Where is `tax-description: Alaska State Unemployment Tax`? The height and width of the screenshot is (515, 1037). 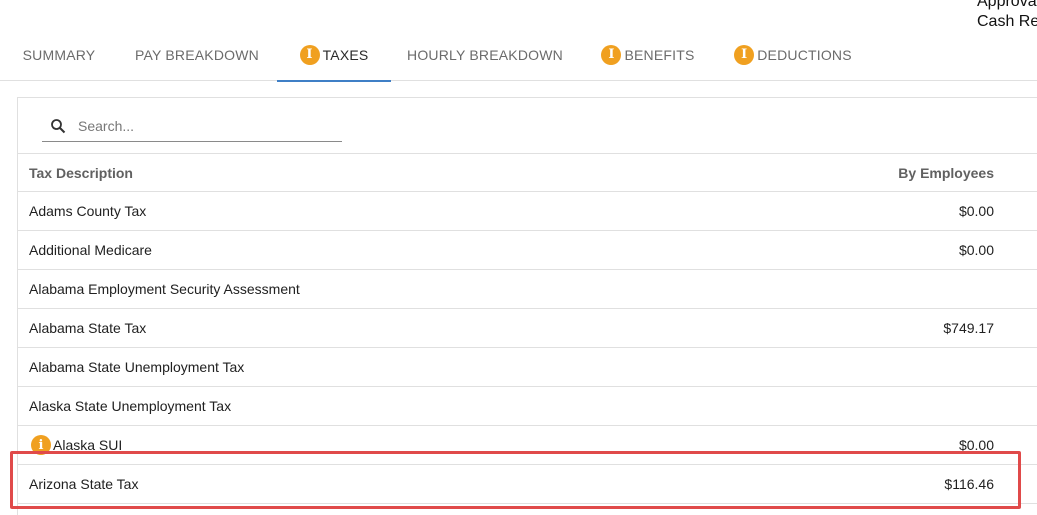
tax-description: Alaska State Unemployment Tax is located at coordinates (130, 406).